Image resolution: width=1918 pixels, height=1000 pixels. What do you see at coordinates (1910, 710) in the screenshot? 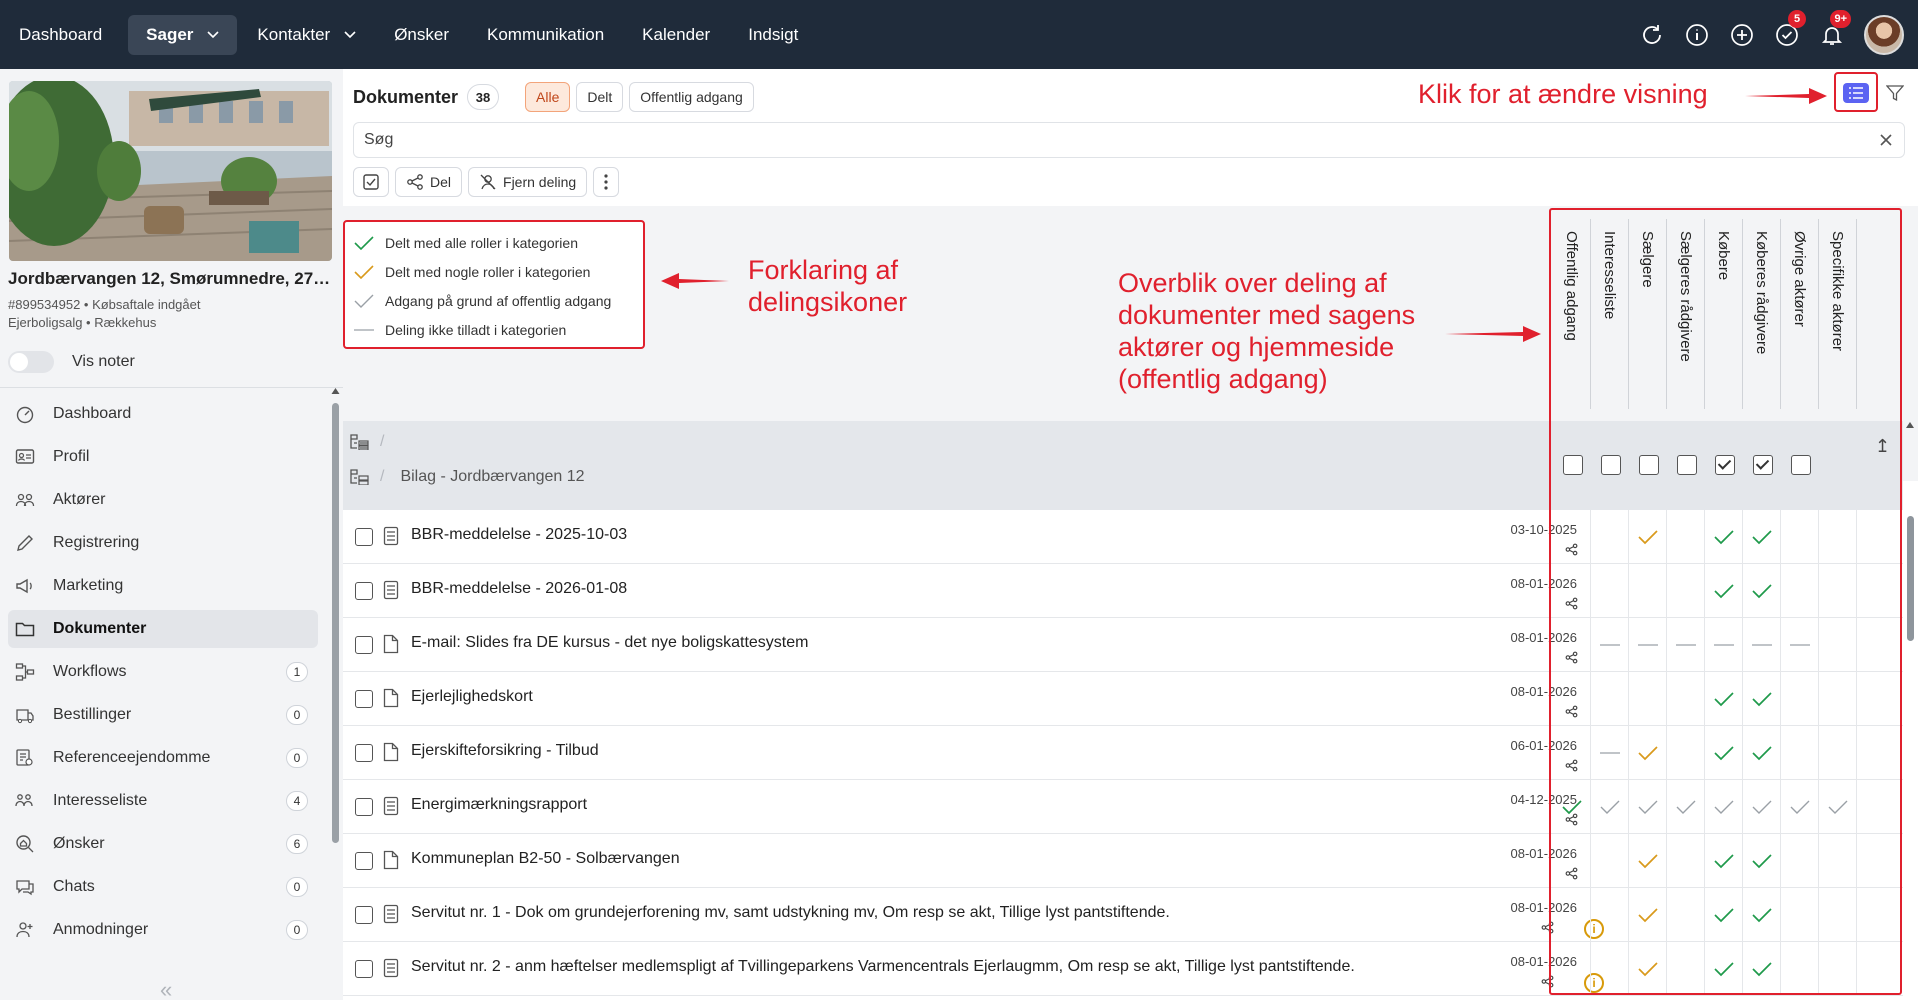
I see `main-scrollbar` at bounding box center [1910, 710].